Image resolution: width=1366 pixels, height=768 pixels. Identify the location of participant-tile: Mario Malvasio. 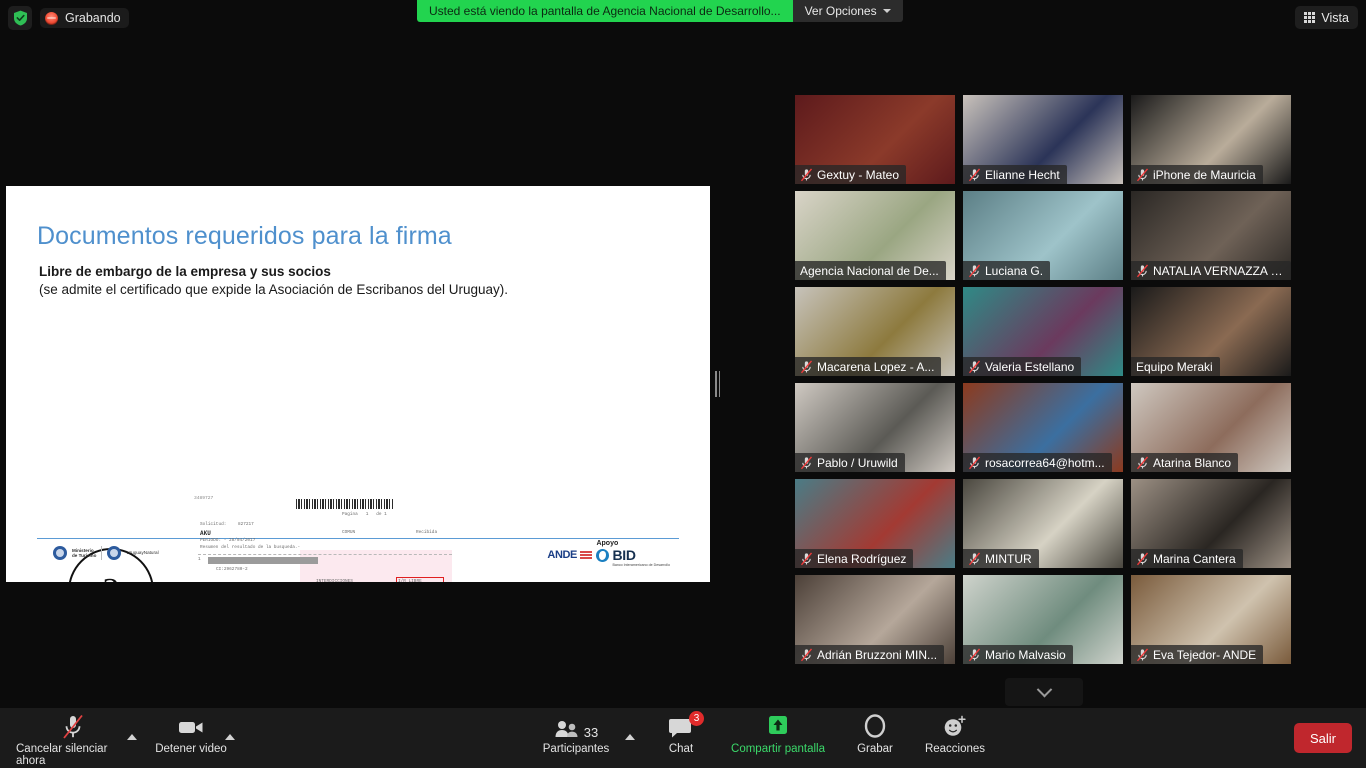
(1043, 619).